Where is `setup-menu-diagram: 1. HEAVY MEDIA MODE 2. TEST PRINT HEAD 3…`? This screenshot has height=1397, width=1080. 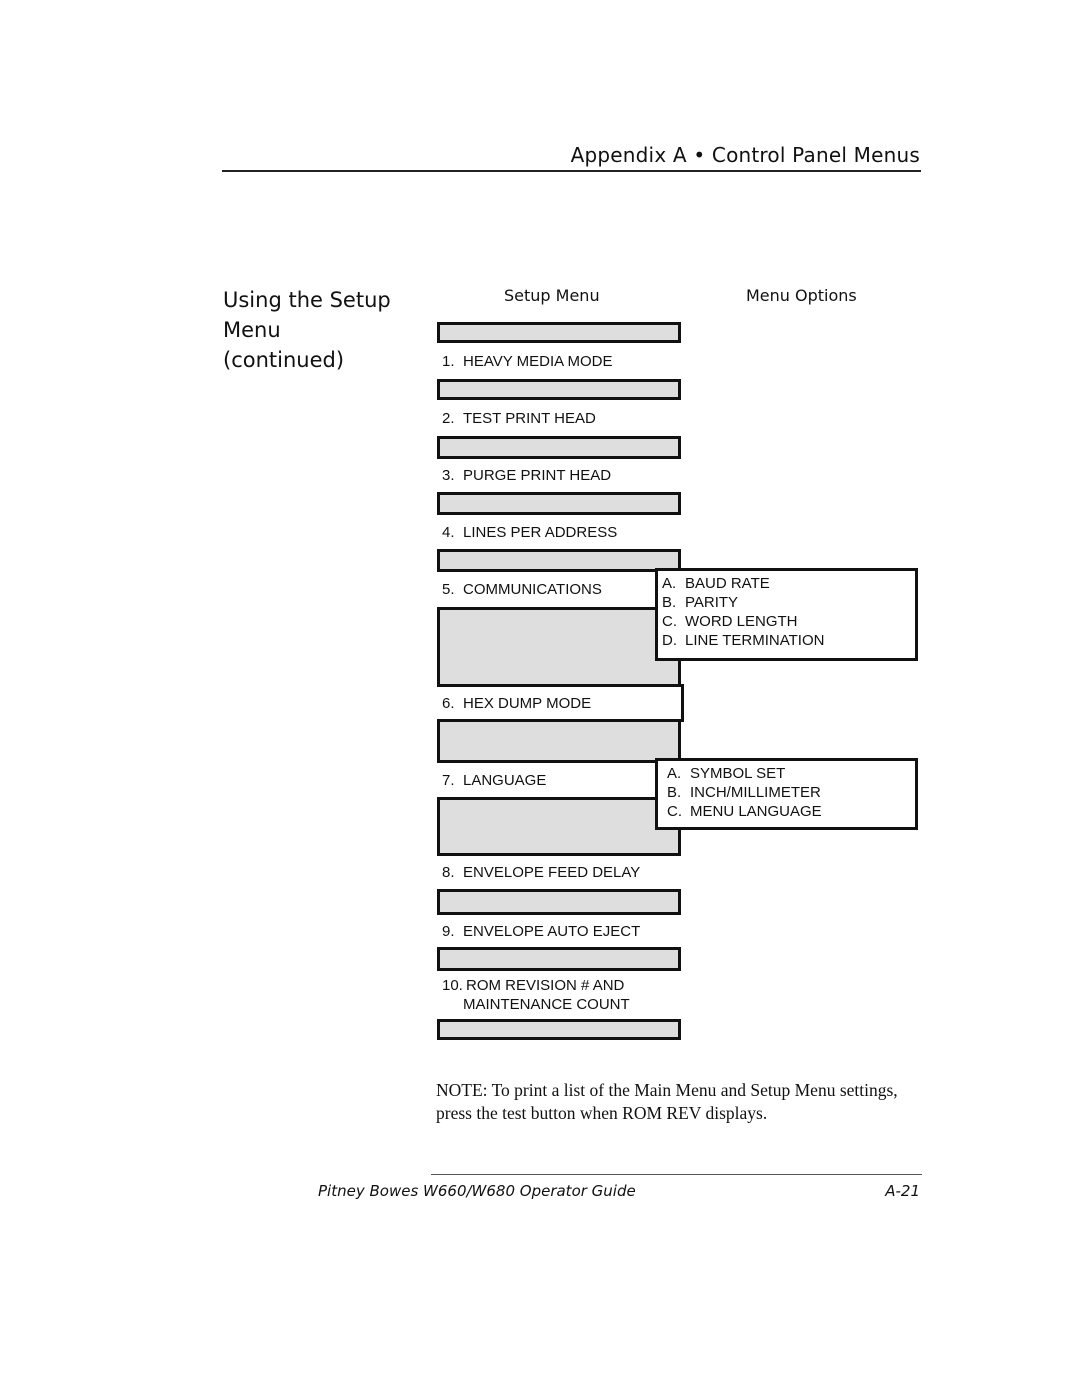 setup-menu-diagram: 1. HEAVY MEDIA MODE 2. TEST PRINT HEAD 3… is located at coordinates (560, 681).